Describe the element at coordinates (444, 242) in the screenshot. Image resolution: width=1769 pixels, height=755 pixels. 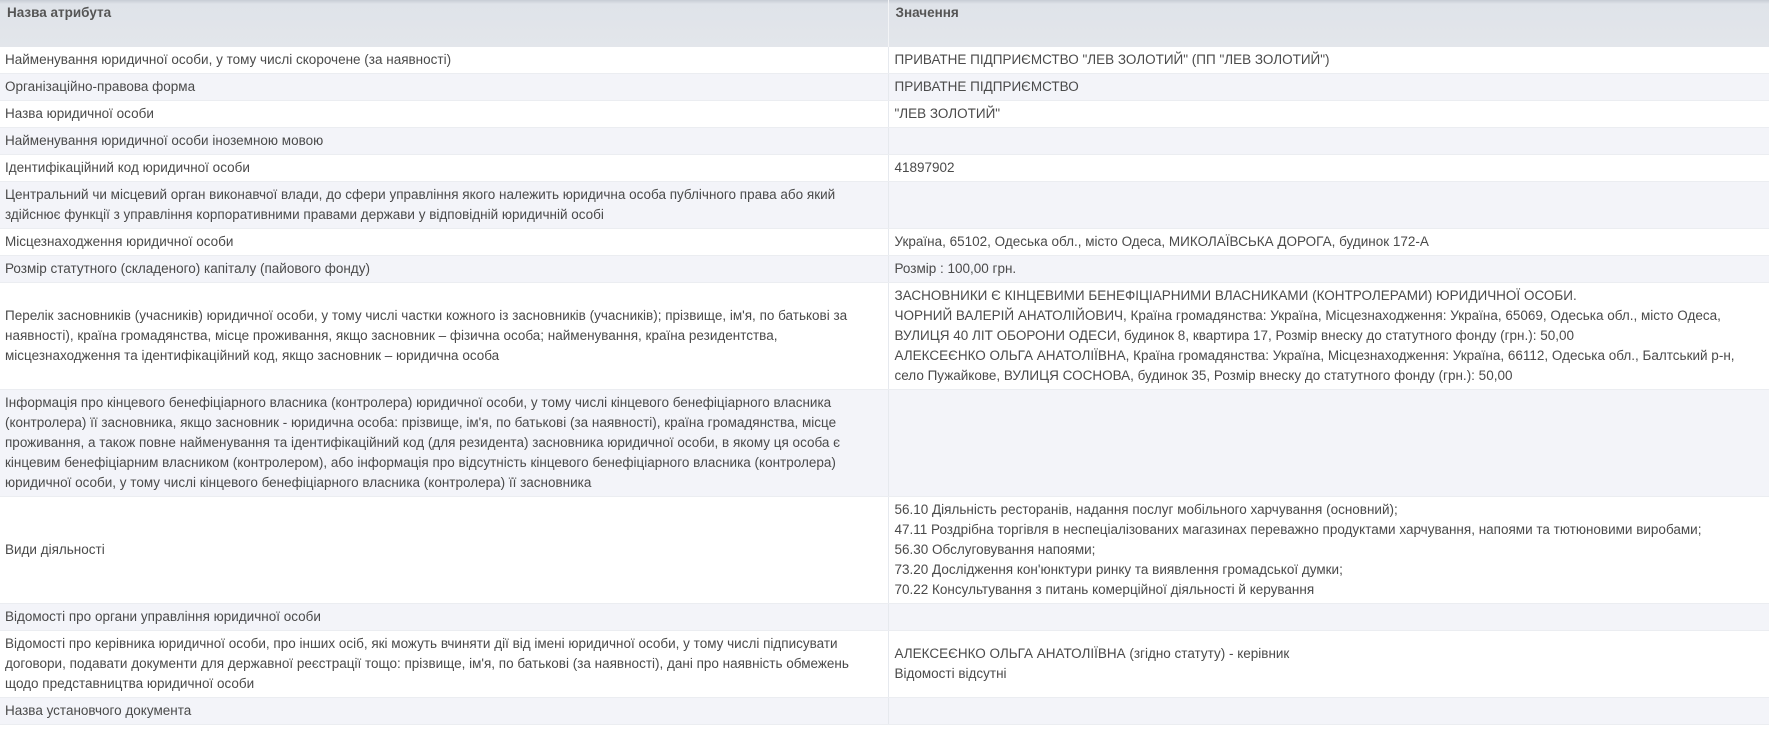
I see `attribute-name-cell: Місцезнаходження юридичної особи` at that location.